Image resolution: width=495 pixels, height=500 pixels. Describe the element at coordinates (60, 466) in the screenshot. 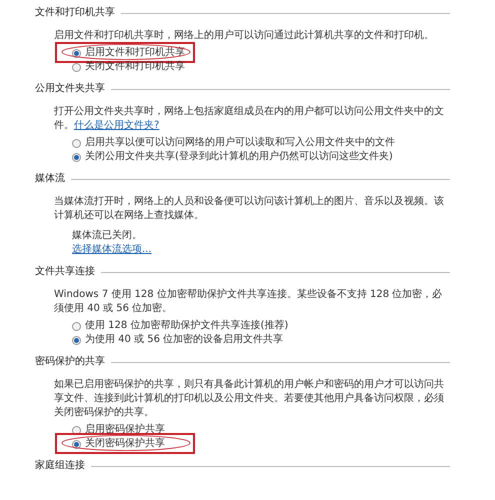

I see `section-title: 家庭组连接` at that location.